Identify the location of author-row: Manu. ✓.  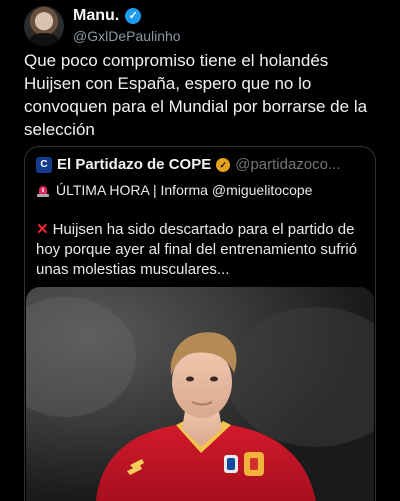
(107, 16).